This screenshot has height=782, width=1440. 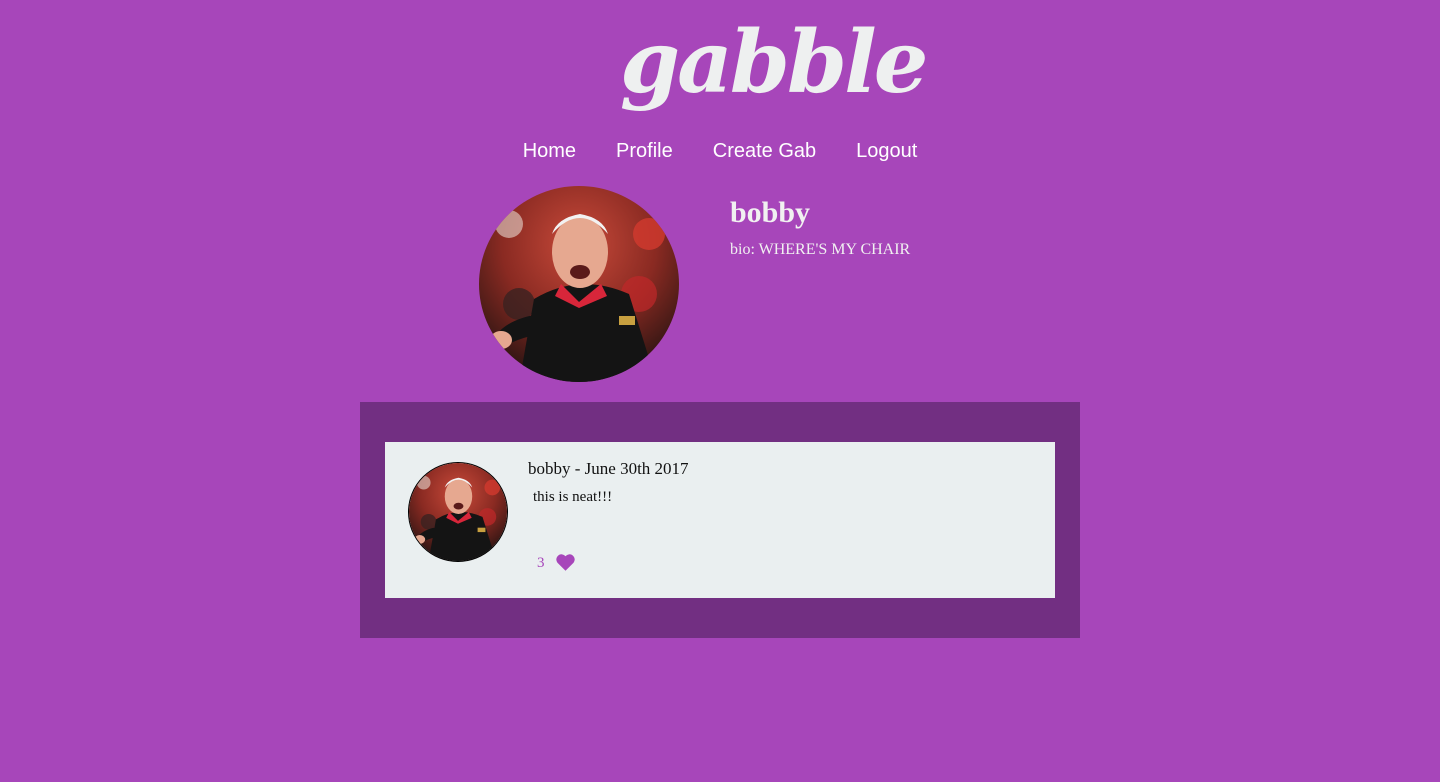 I want to click on gabble-logo: gabble, so click(x=774, y=72).